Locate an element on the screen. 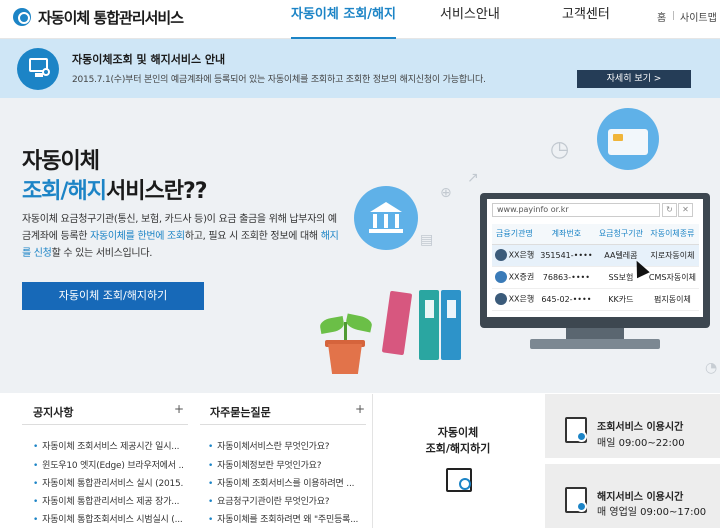 Image resolution: width=720 pixels, height=528 pixels. hero-desc-part2: 하고, 필요 시 조회한 정보에 대해 is located at coordinates (252, 236).